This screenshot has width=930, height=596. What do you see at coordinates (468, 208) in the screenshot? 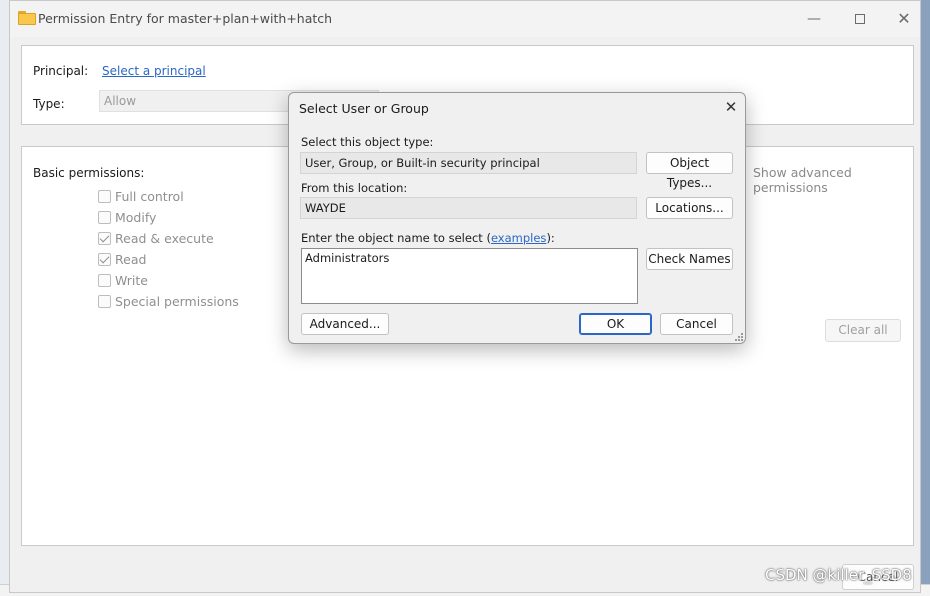
I see `location-field: WAYDE` at bounding box center [468, 208].